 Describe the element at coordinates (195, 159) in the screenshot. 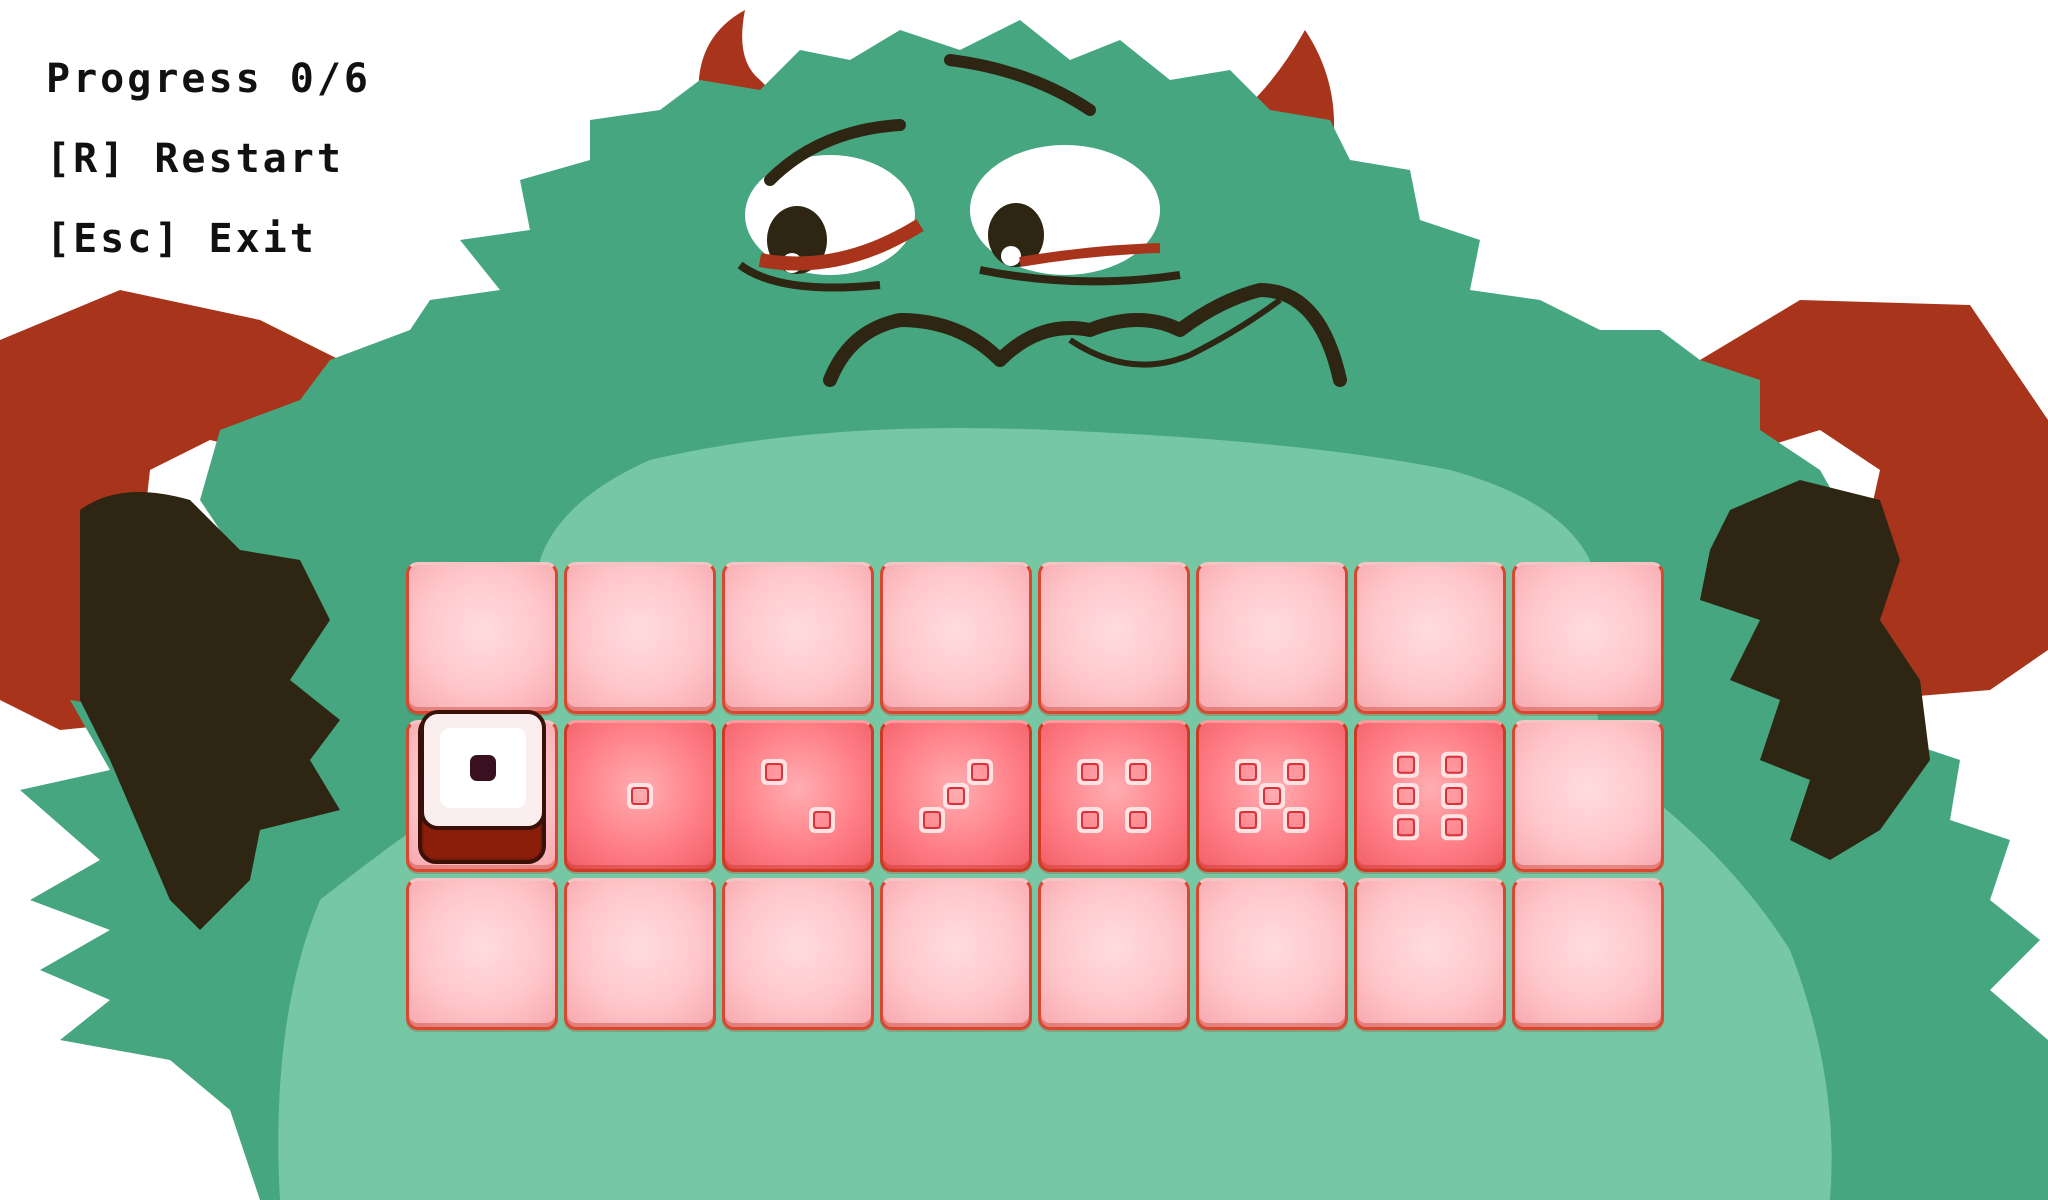

I see `restart-hint: [R] Restart` at that location.